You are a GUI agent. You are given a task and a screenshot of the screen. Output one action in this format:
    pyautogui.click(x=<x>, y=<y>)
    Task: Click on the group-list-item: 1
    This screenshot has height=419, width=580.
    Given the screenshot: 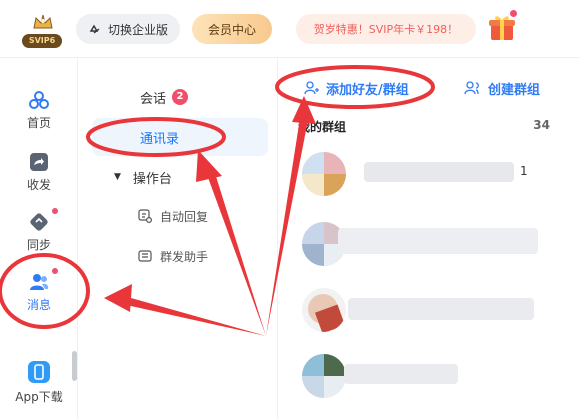 What is the action you would take?
    pyautogui.click(x=429, y=173)
    